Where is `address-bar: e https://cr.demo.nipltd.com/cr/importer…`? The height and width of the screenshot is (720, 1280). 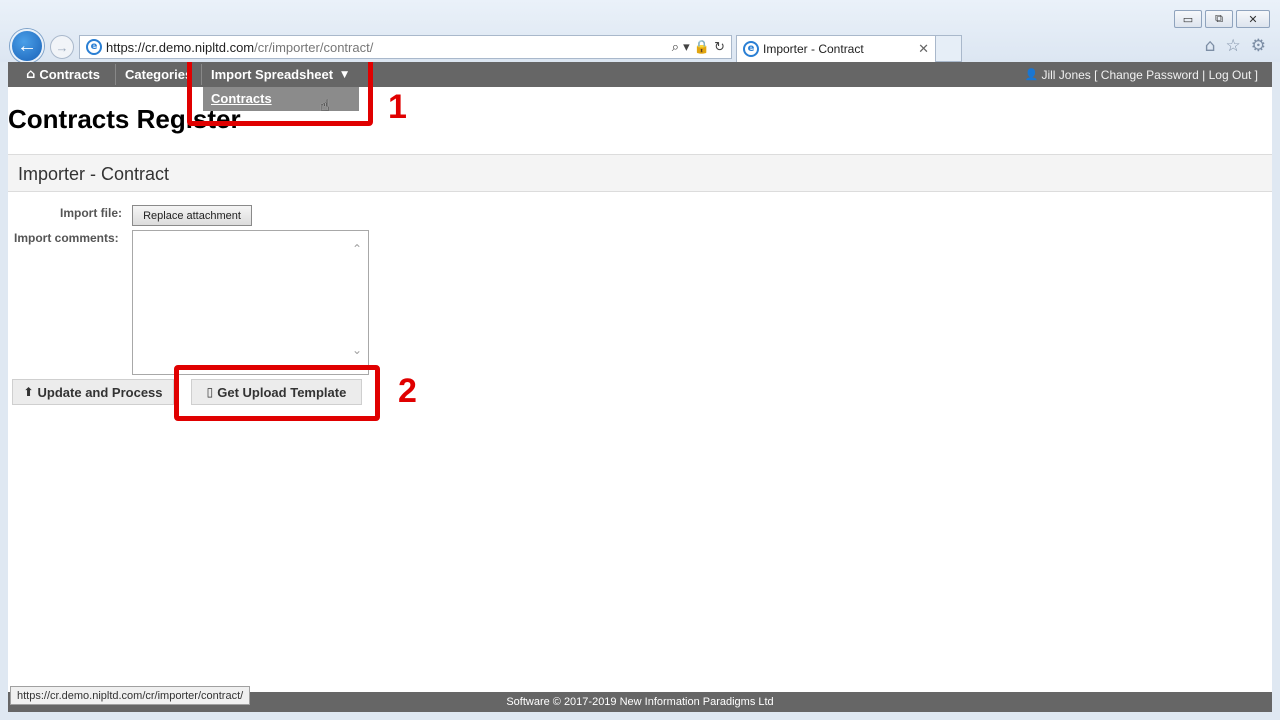
address-bar: e https://cr.demo.nipltd.com/cr/importer… is located at coordinates (405, 47).